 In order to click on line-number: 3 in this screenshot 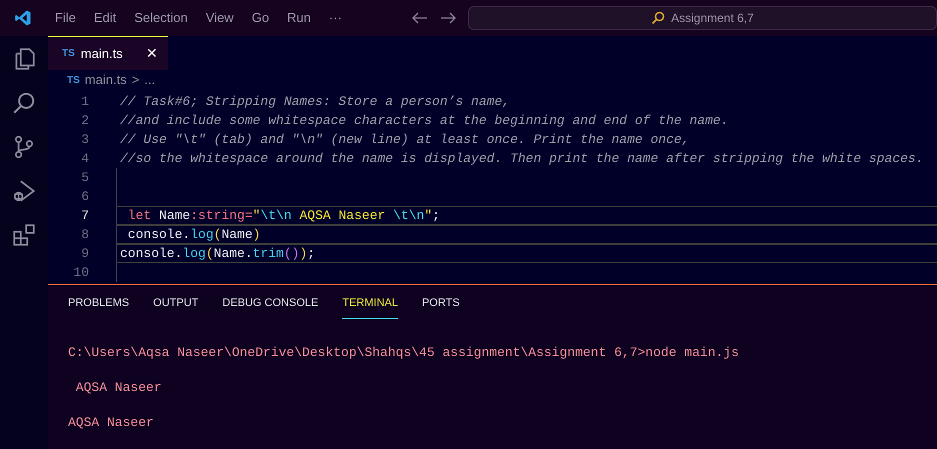, I will do `click(85, 139)`.